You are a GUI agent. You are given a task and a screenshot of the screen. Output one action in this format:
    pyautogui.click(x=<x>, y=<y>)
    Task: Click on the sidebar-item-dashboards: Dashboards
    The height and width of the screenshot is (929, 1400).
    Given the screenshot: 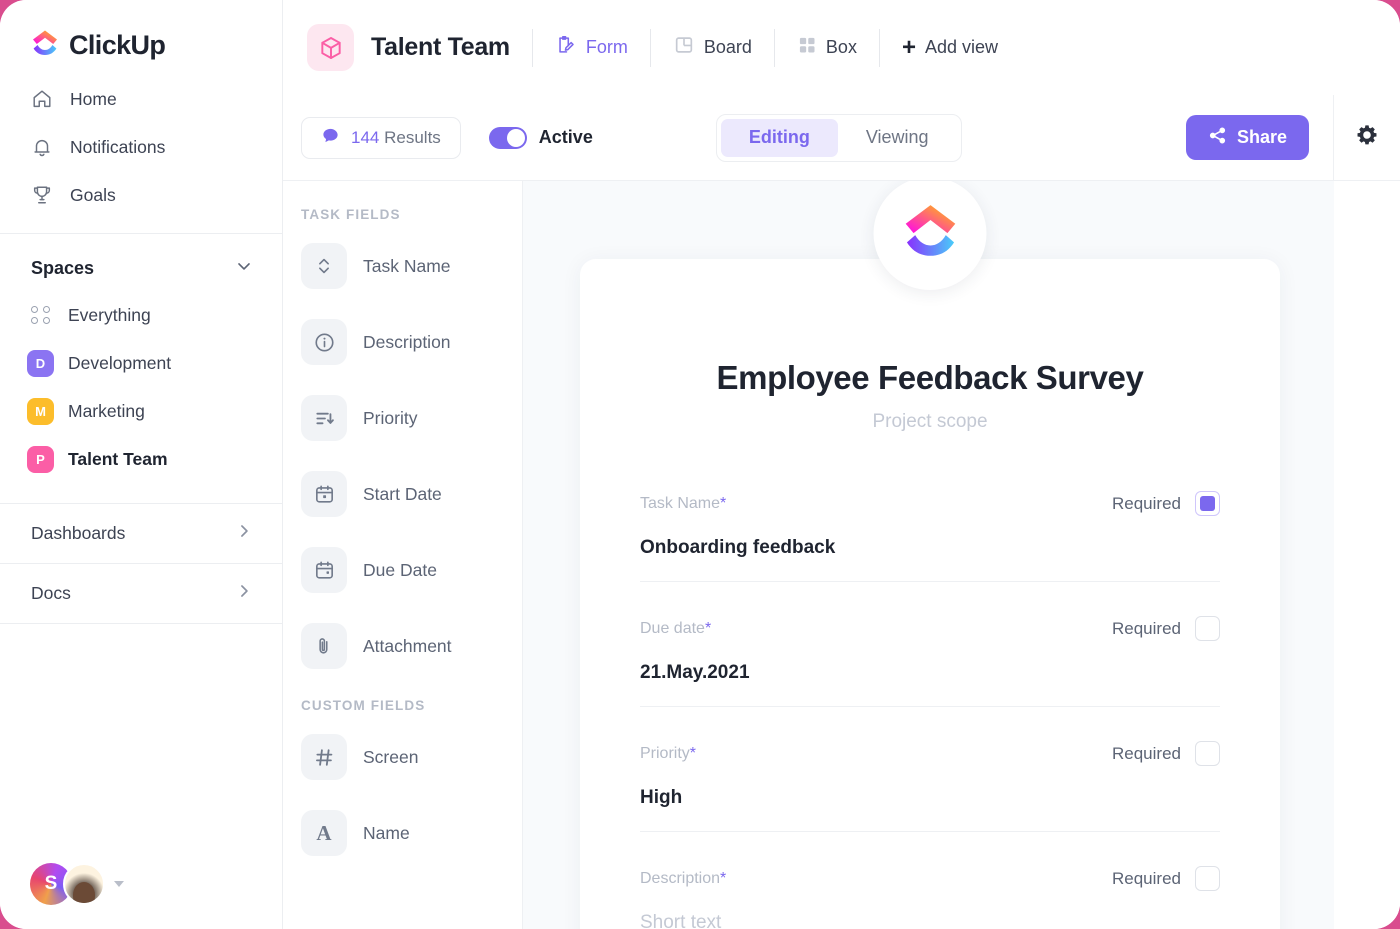 What is the action you would take?
    pyautogui.click(x=141, y=533)
    